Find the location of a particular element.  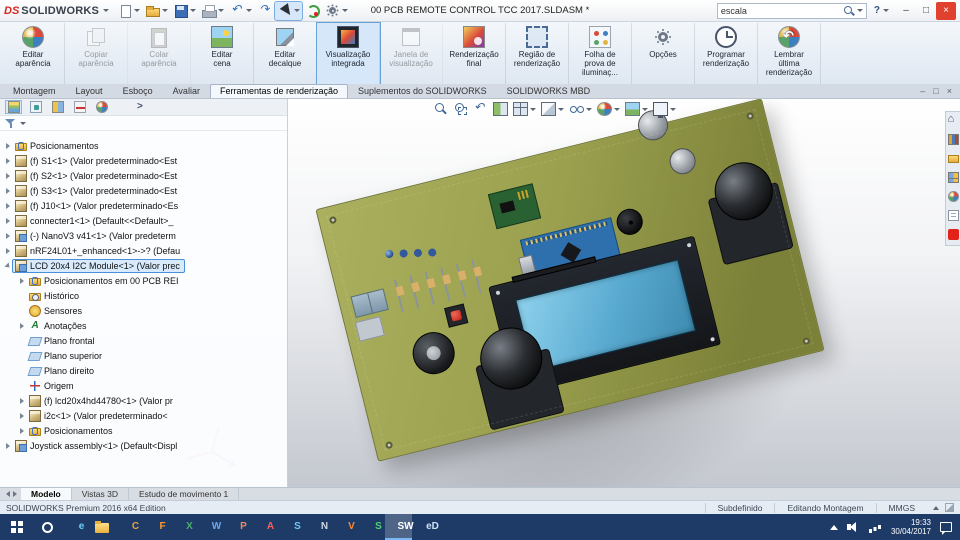

ribbon-tab: Esboço is located at coordinates (138, 91).